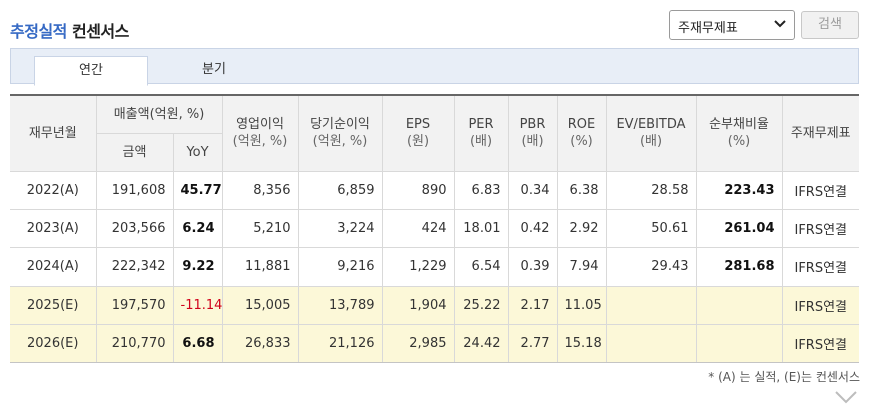 The width and height of the screenshot is (877, 415). What do you see at coordinates (581, 142) in the screenshot?
I see `header-roe-unit: (%)` at bounding box center [581, 142].